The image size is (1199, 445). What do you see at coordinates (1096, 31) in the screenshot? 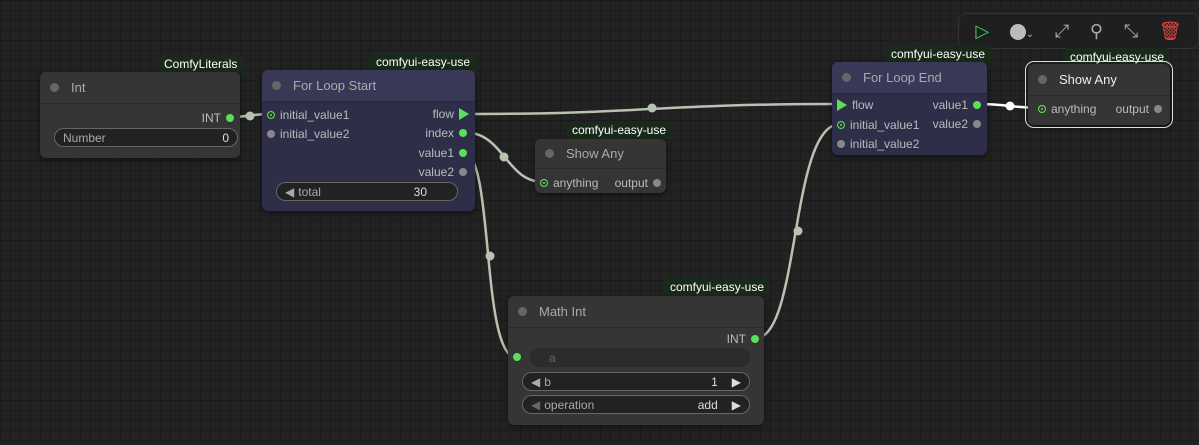
I see `pin-icon: ⚲` at bounding box center [1096, 31].